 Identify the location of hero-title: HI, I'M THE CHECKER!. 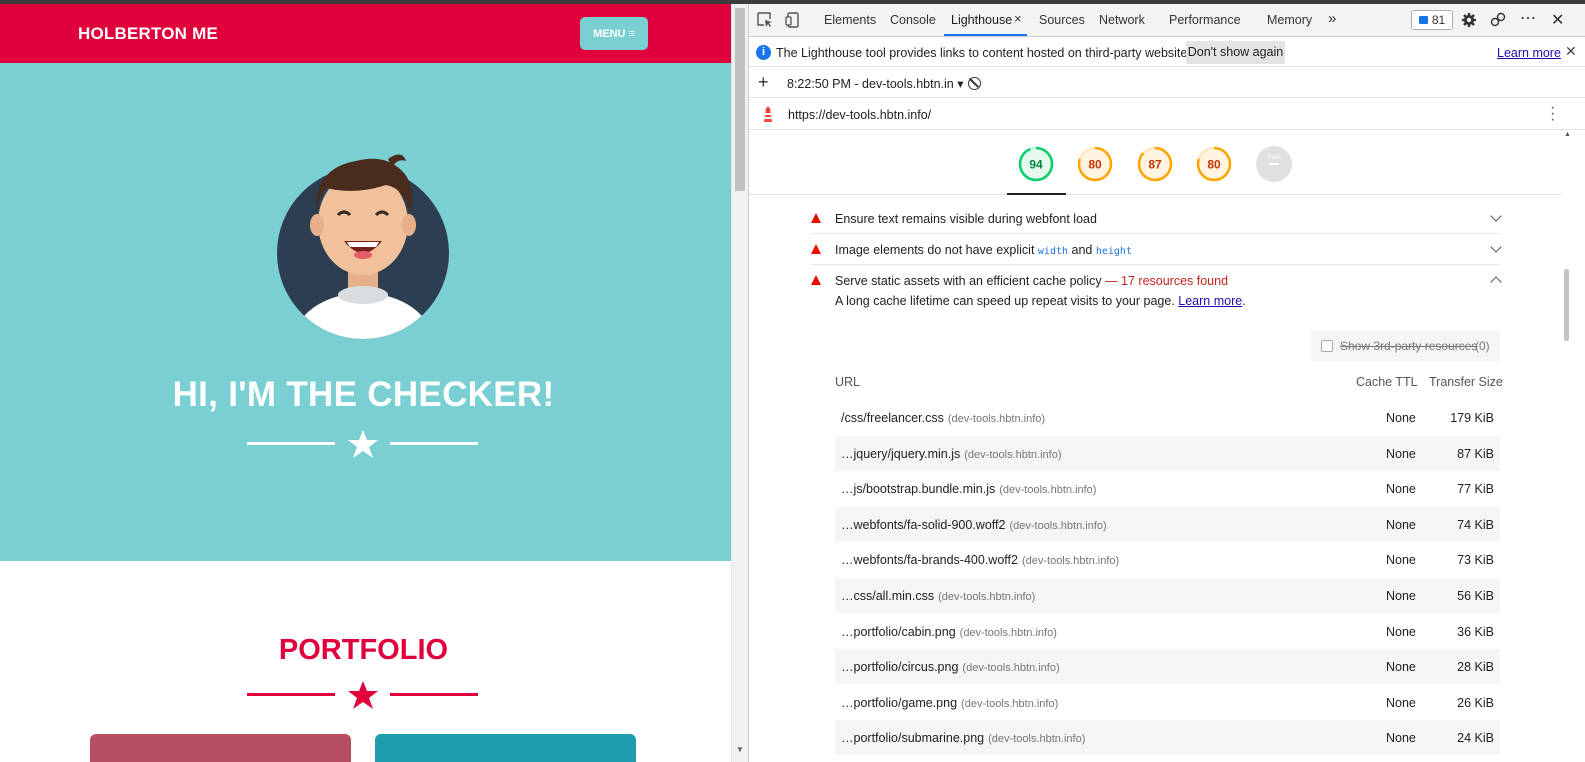
(363, 394).